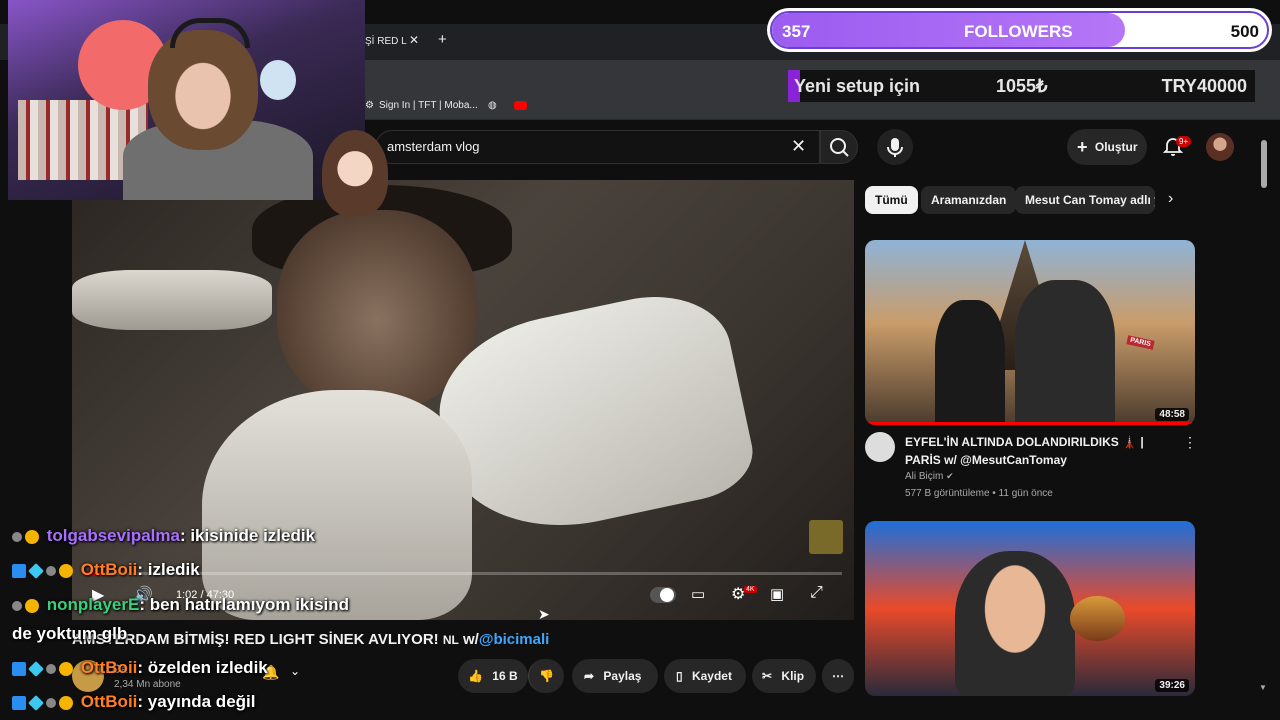 This screenshot has width=1280, height=720. I want to click on chat-message: OttBoii: özelden izledik, so click(140, 668).